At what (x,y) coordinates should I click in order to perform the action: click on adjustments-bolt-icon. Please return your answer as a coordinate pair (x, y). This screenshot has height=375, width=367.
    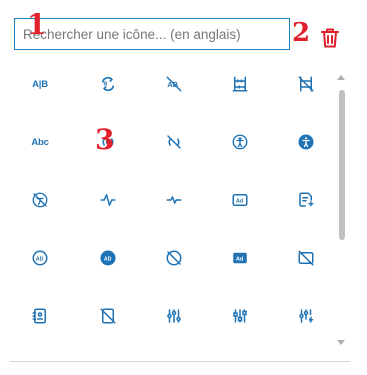
    Looking at the image, I should click on (306, 316).